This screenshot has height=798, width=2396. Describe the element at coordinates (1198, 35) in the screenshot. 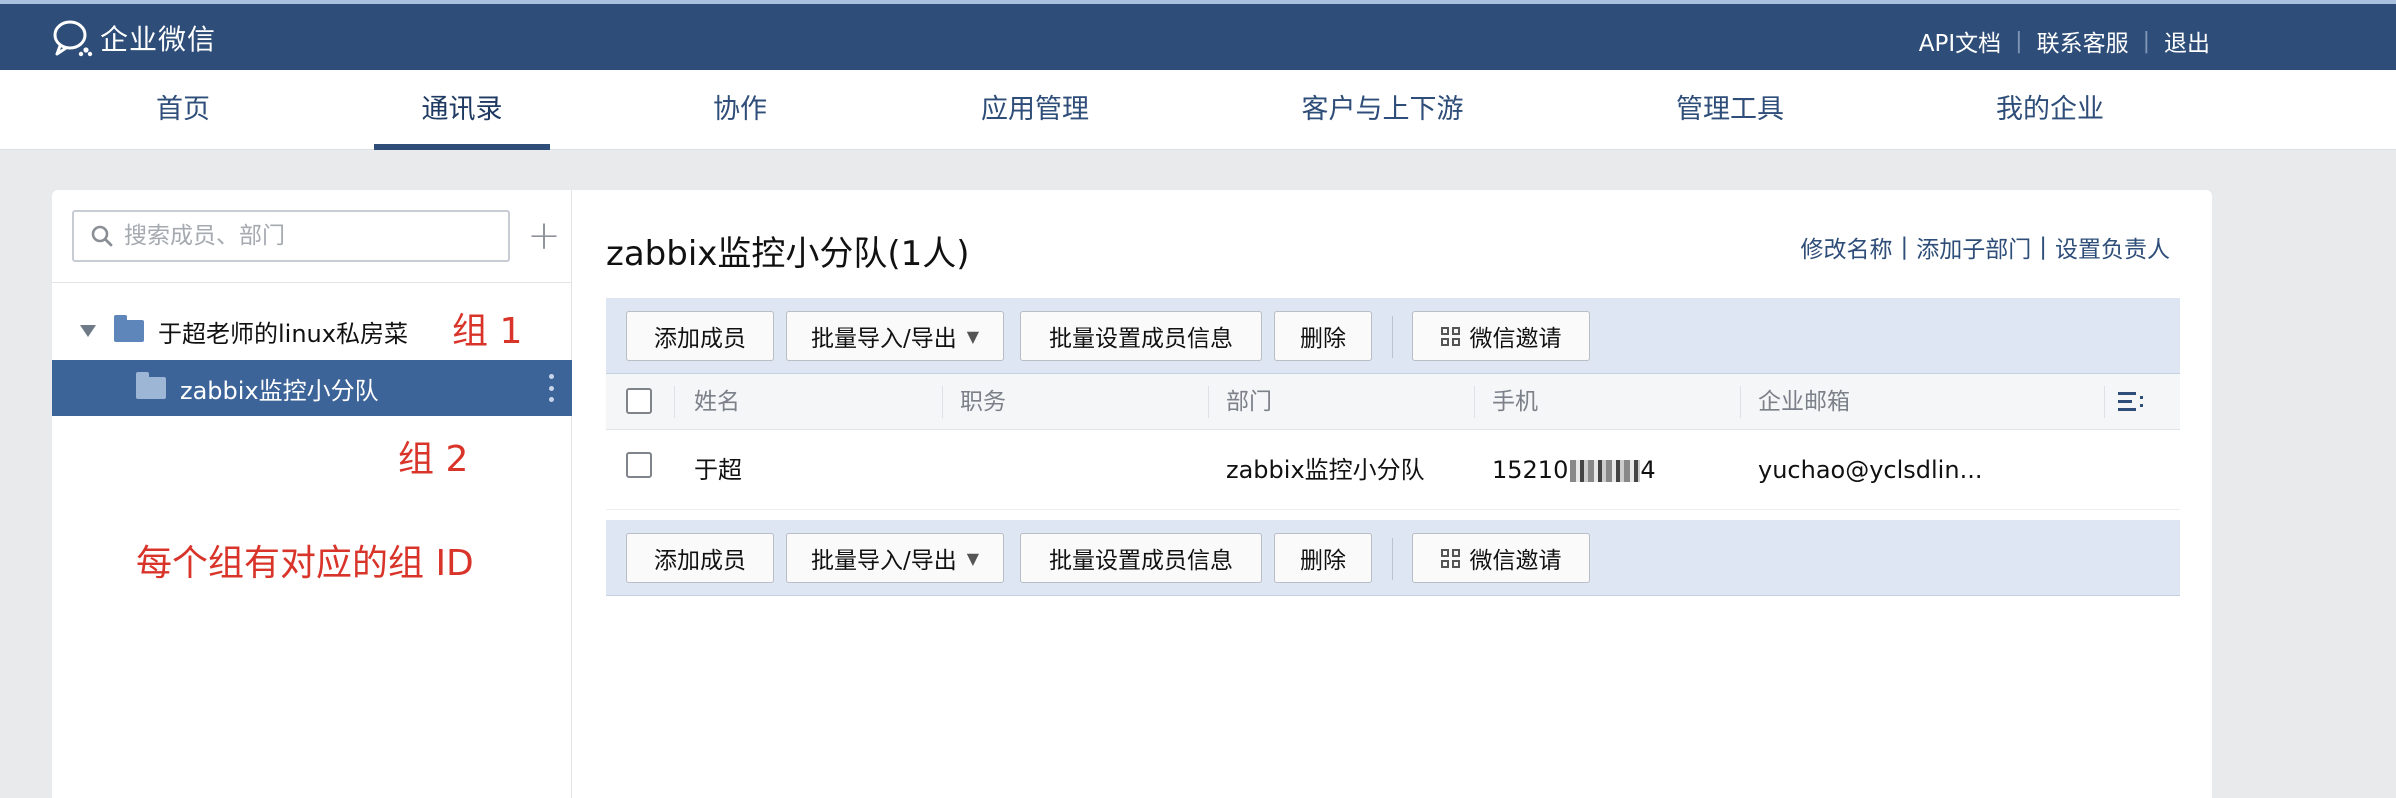

I see `top-bar: 企业微信 API文档 | 联系客服 | 退出` at that location.